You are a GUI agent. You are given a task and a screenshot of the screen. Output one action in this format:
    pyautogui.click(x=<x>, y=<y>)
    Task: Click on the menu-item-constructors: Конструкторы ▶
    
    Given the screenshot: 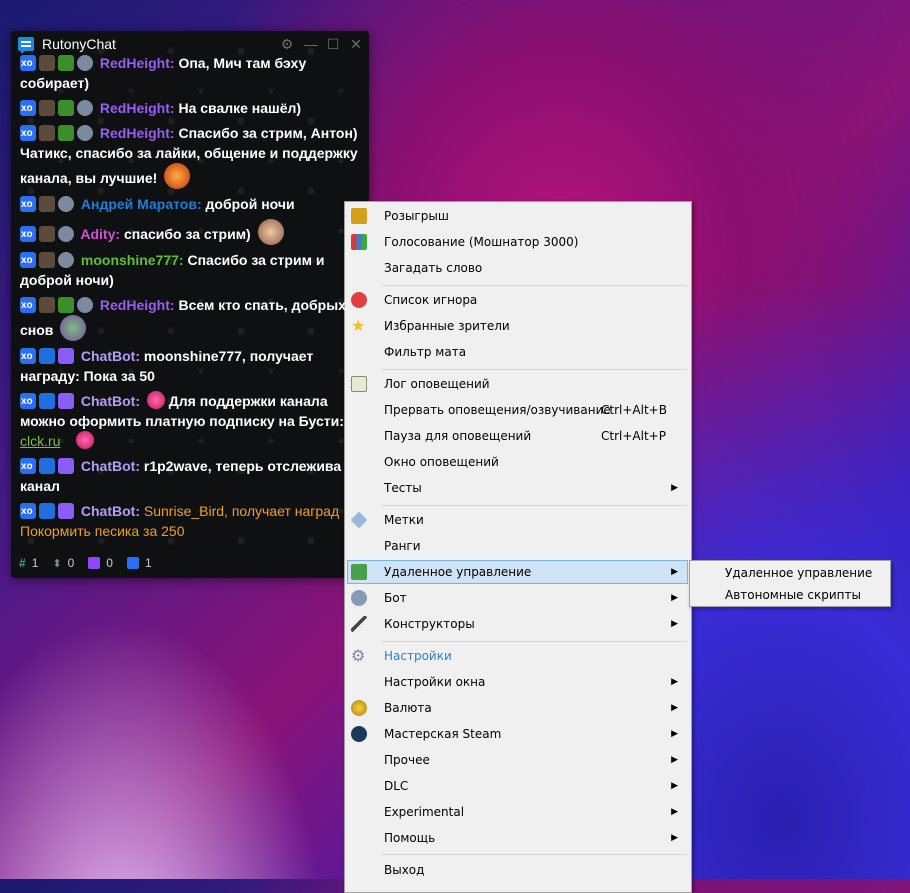 What is the action you would take?
    pyautogui.click(x=517, y=624)
    